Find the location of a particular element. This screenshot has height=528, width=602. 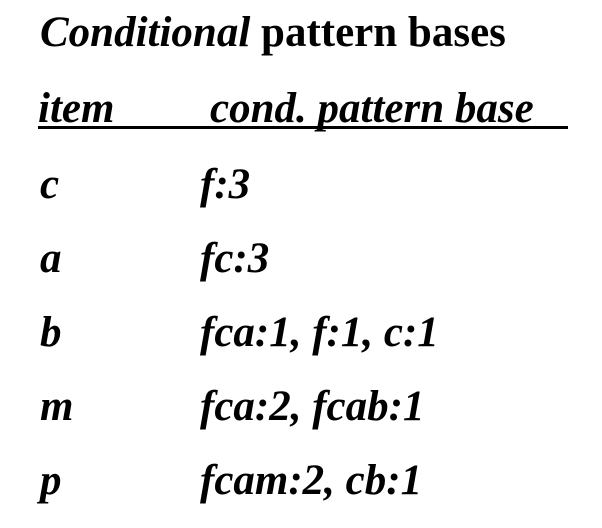

row-item: b is located at coordinates (51, 332).